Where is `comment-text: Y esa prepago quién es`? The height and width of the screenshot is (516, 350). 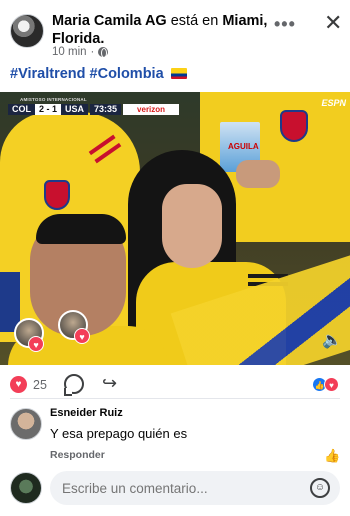
comment-text: Y esa prepago quién es is located at coordinates (119, 433).